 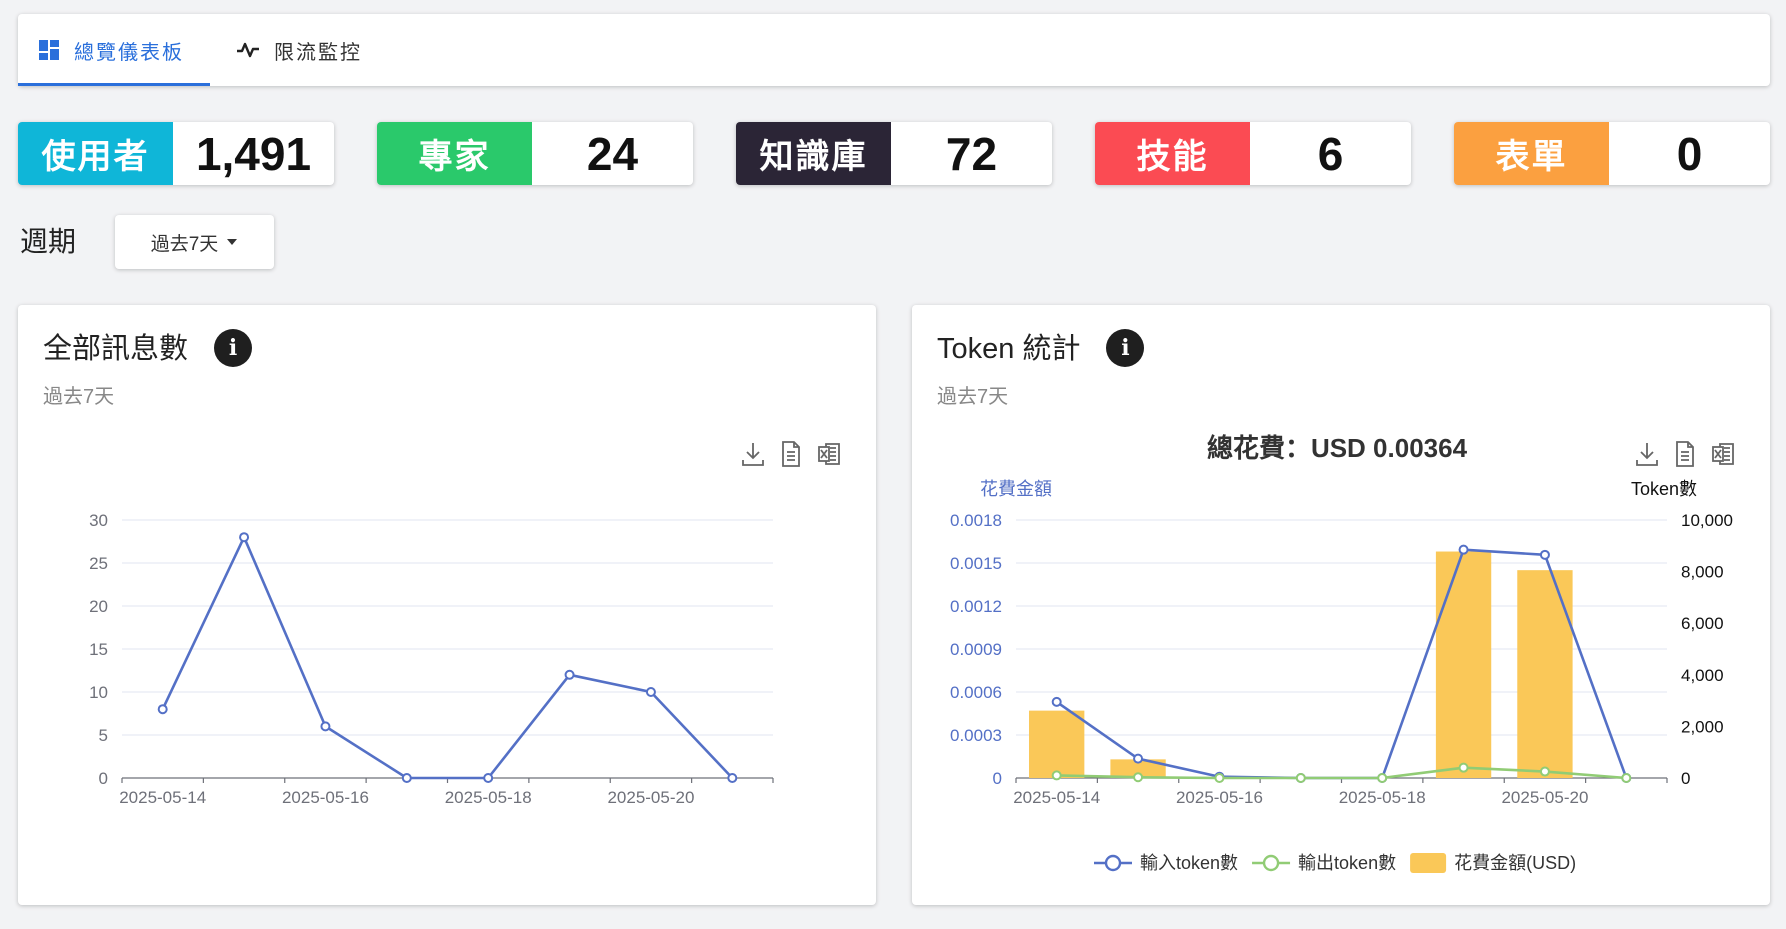 I want to click on y-tick-label: 5, so click(x=103, y=735).